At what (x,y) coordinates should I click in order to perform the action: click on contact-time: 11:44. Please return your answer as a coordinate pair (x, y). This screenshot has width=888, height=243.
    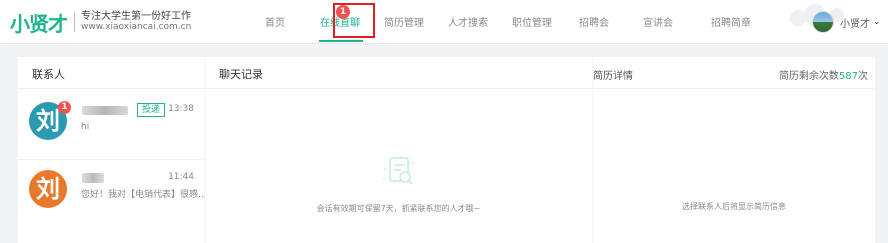
    Looking at the image, I should click on (181, 177).